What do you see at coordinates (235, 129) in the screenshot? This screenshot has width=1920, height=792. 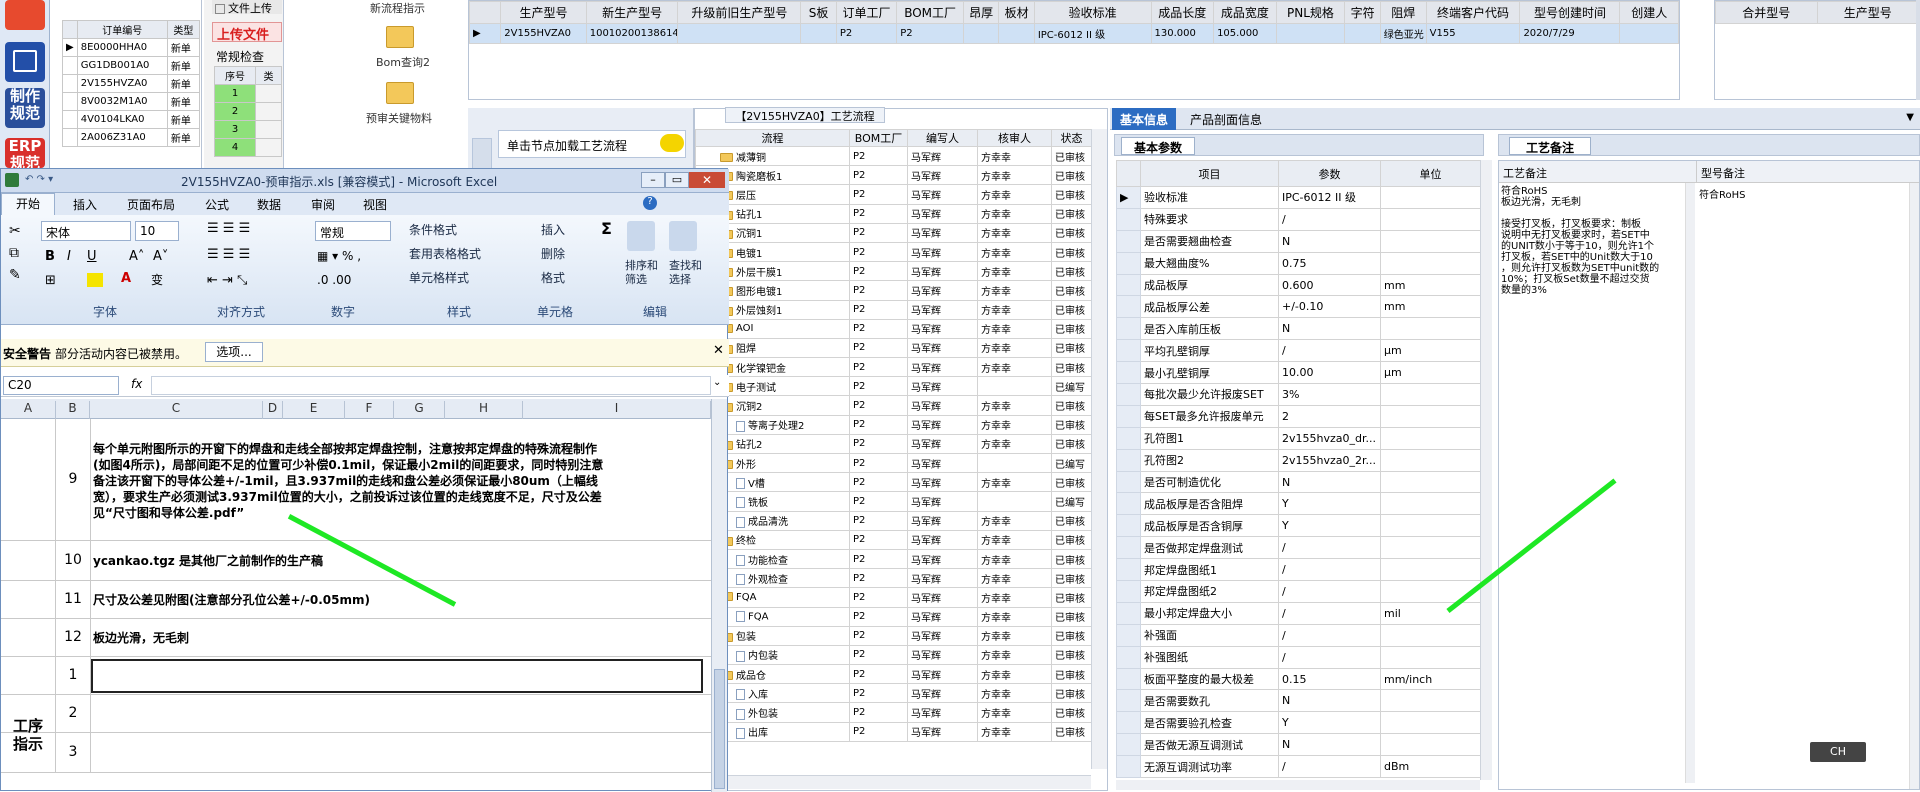 I see `check-seq: 3` at bounding box center [235, 129].